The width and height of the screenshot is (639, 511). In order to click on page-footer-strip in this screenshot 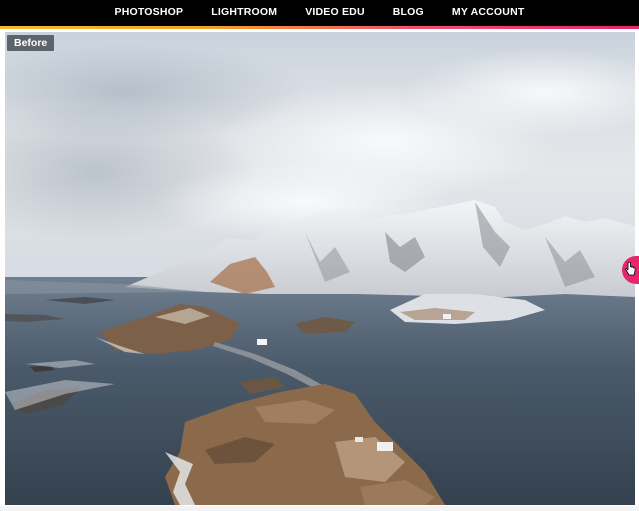, I will do `click(319, 508)`.